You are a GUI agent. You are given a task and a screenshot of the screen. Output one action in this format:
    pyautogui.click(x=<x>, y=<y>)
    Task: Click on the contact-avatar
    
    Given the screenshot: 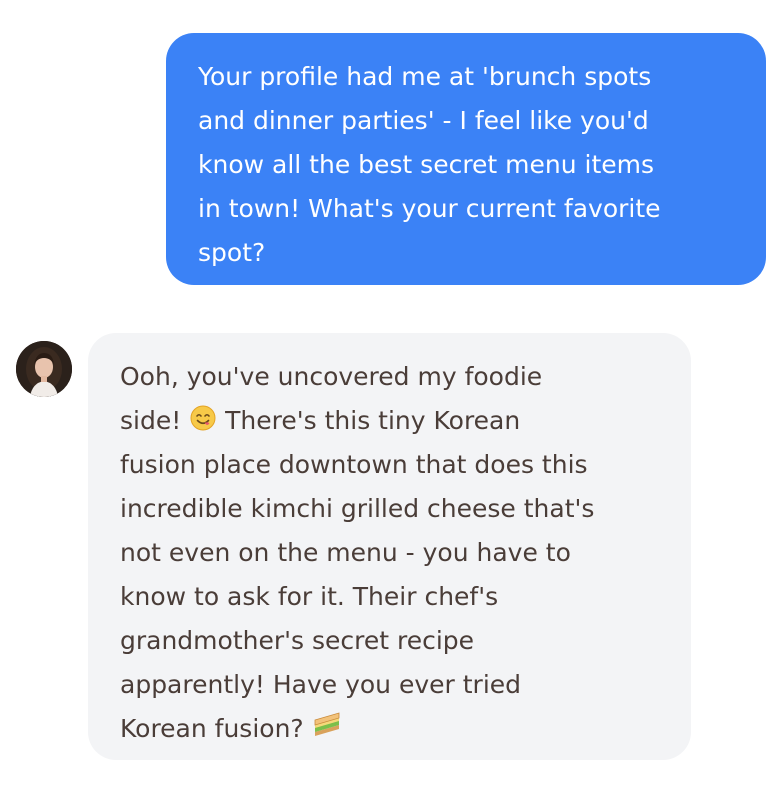 What is the action you would take?
    pyautogui.click(x=44, y=369)
    